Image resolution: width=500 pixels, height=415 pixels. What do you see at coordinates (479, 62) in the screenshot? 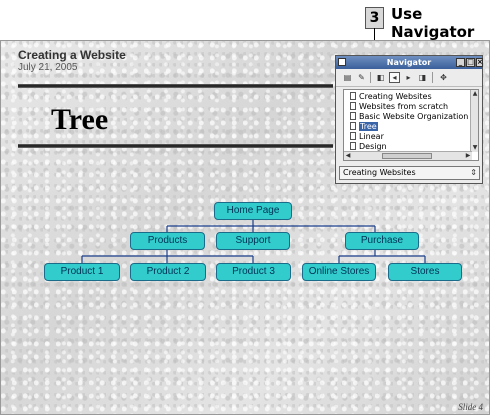
I see `close-icon: ×` at bounding box center [479, 62].